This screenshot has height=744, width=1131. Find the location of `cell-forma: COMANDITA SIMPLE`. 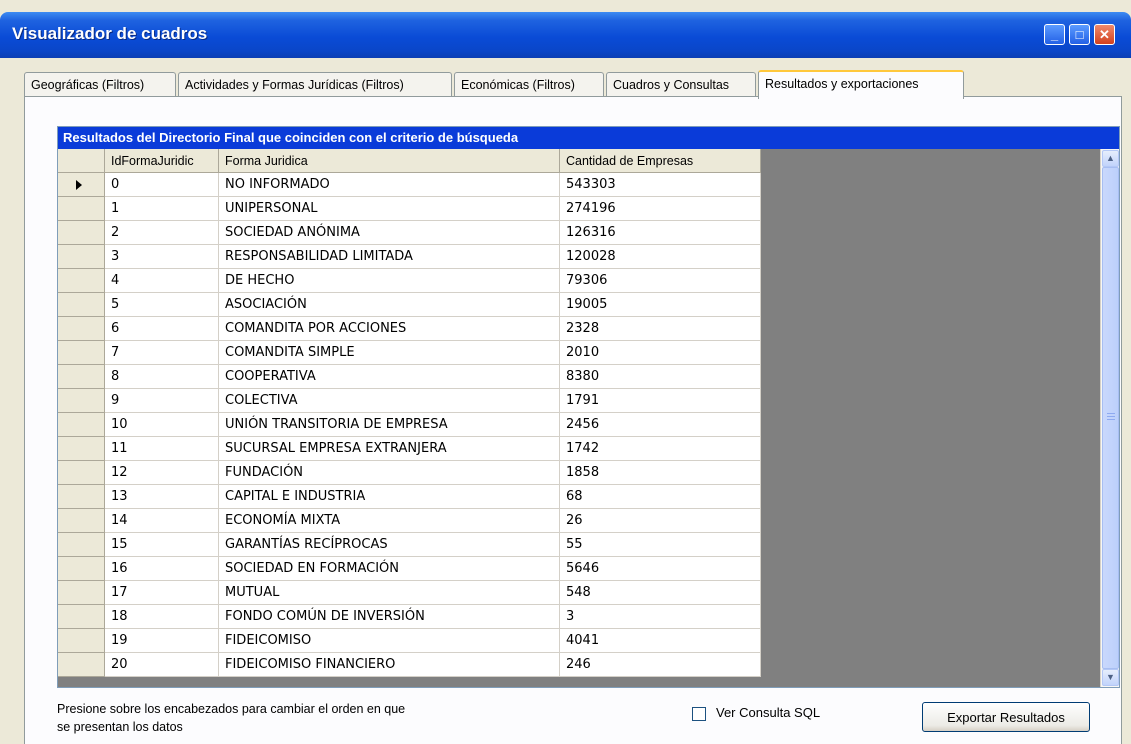

cell-forma: COMANDITA SIMPLE is located at coordinates (389, 353).